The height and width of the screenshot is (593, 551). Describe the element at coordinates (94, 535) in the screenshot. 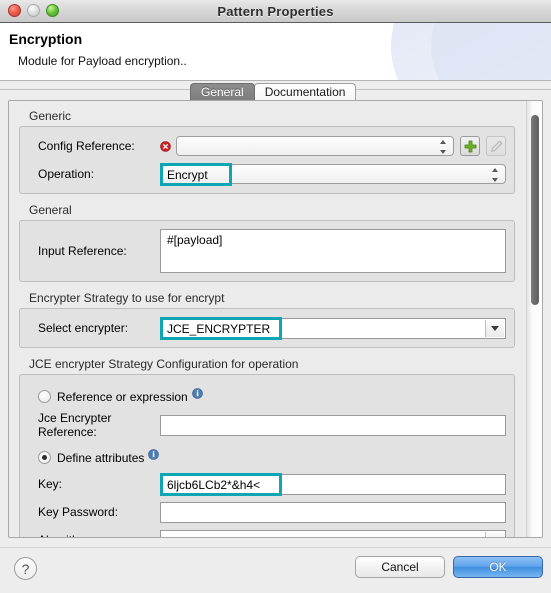

I see `algorithm-label: Algorithm:` at that location.